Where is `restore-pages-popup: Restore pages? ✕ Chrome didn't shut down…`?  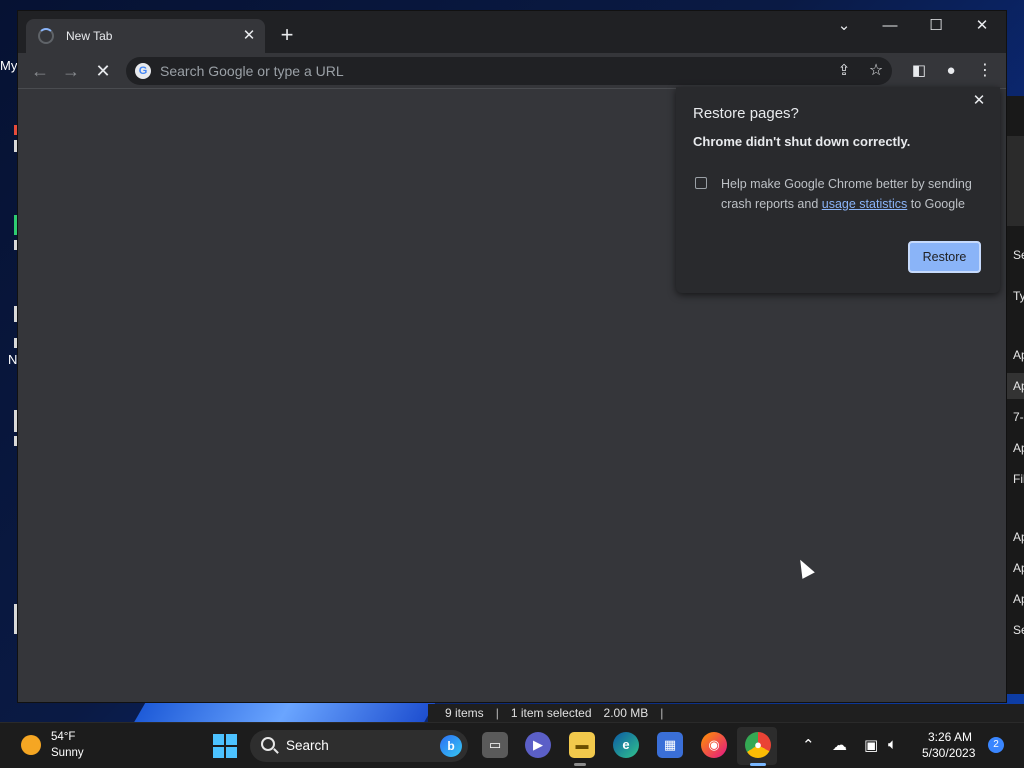
restore-pages-popup: Restore pages? ✕ Chrome didn't shut down… is located at coordinates (838, 190).